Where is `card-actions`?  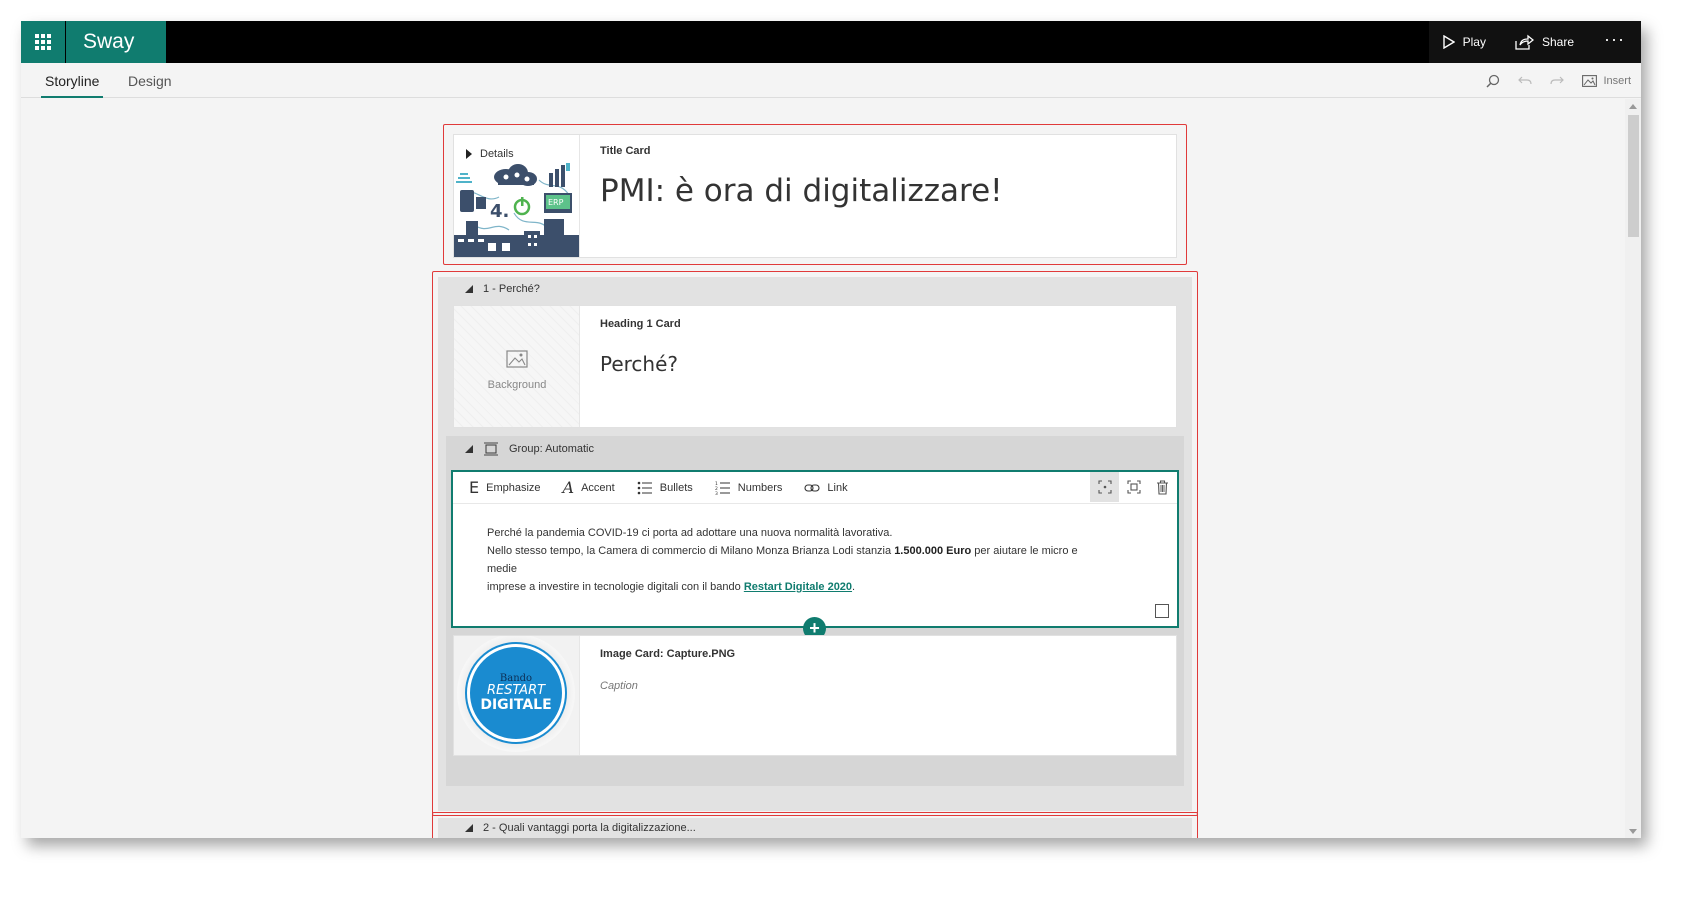 card-actions is located at coordinates (1133, 488).